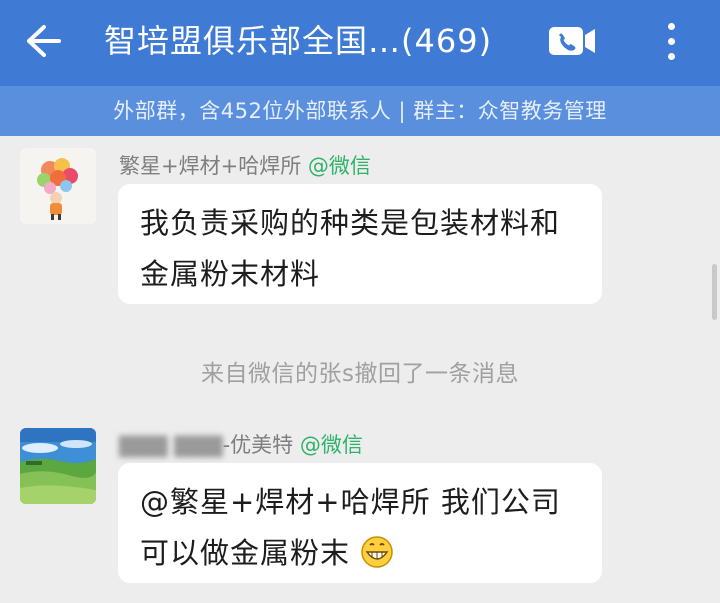 The image size is (720, 603). I want to click on arrow-left-icon, so click(44, 41).